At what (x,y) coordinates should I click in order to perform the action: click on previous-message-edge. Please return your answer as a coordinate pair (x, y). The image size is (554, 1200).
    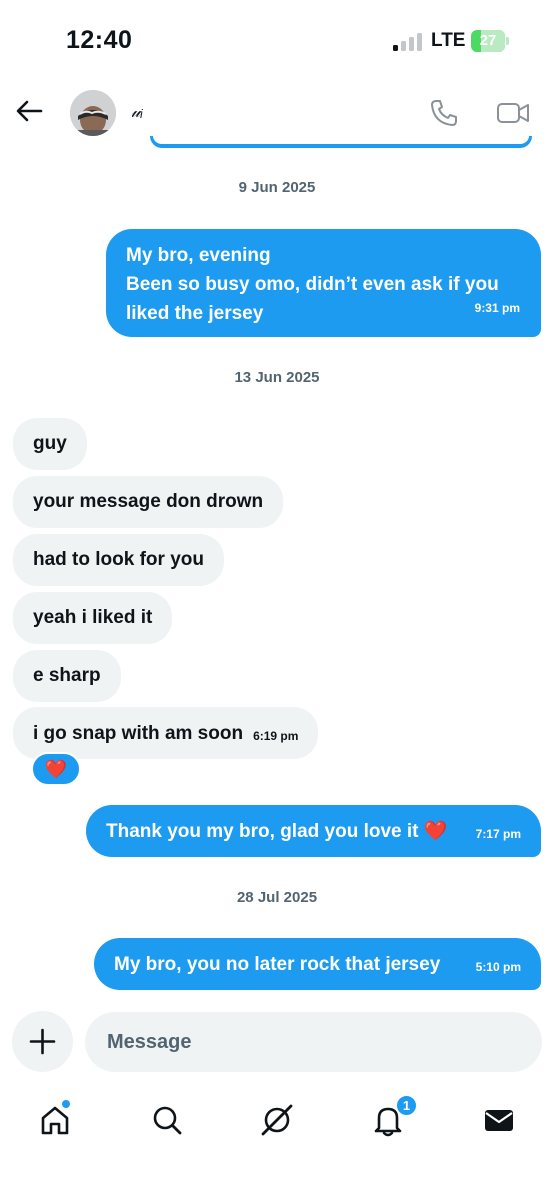
    Looking at the image, I should click on (341, 142).